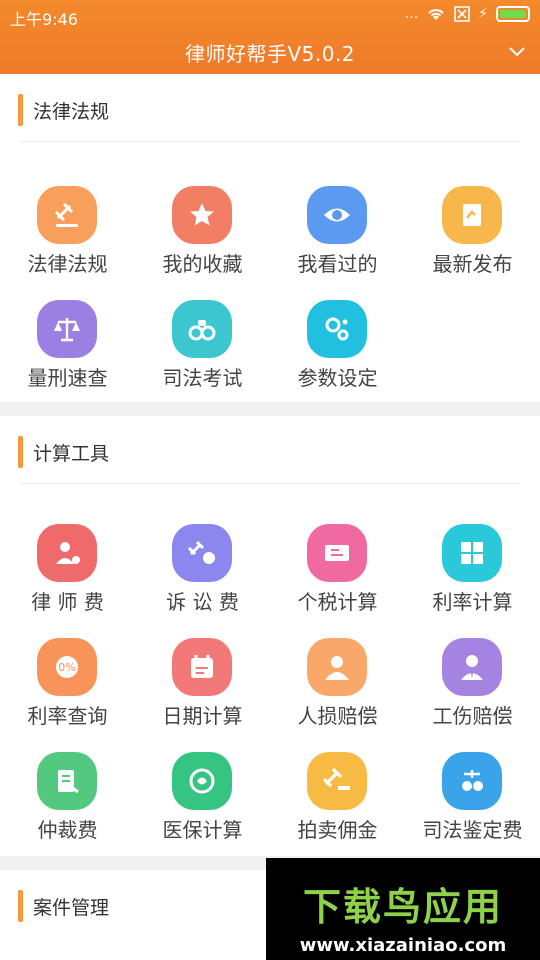 The image size is (540, 960). I want to click on grid-item: 0% 利率查询, so click(67, 688).